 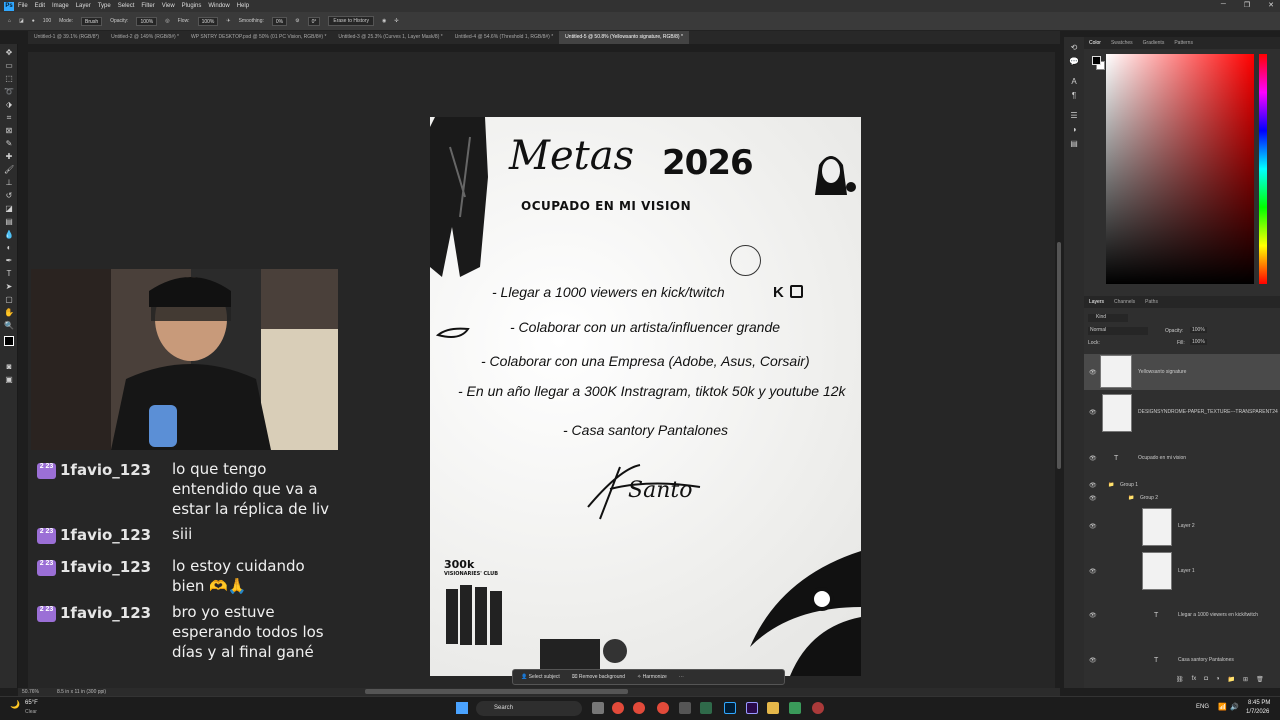 I want to click on crop-tool-icon: ⌗, so click(x=9, y=118).